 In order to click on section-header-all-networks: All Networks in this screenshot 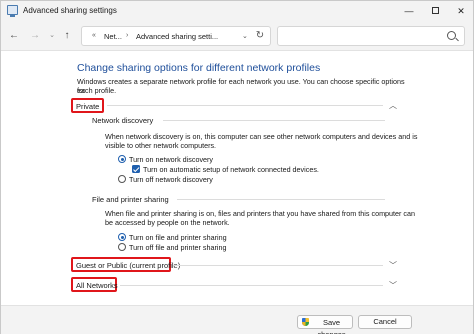, I will do `click(97, 285)`.